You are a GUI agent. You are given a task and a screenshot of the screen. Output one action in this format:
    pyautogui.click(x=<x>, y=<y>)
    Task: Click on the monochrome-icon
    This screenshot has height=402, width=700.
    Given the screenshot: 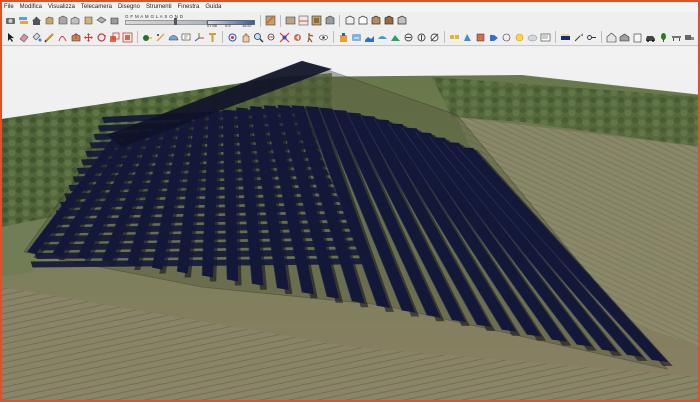 What is the action you would take?
    pyautogui.click(x=401, y=20)
    